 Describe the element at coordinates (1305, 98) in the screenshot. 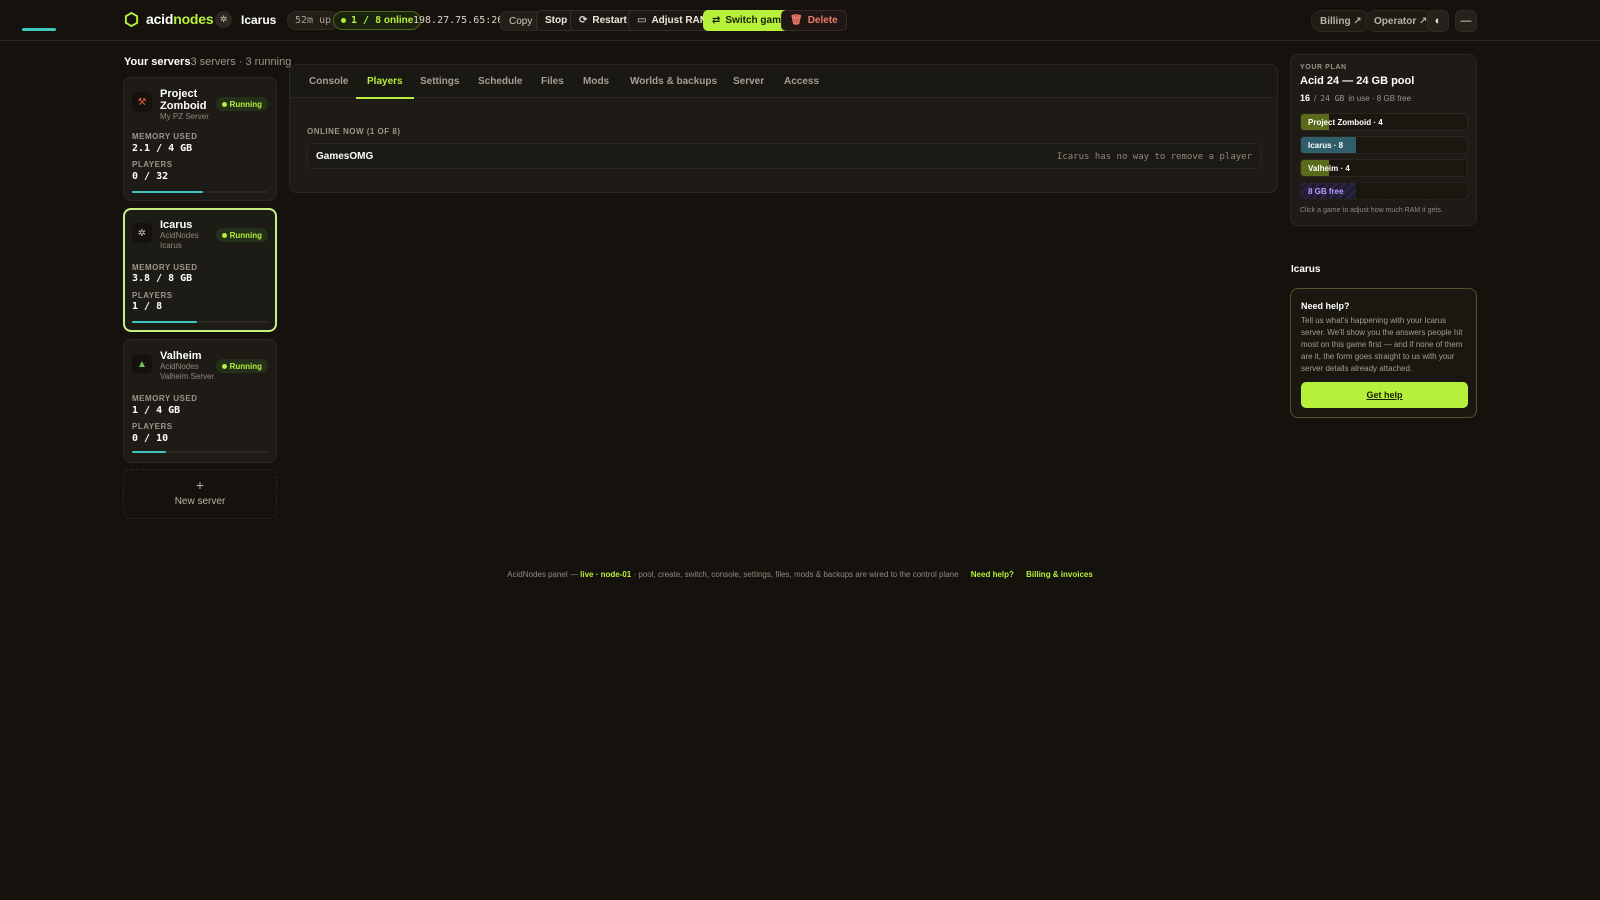

I see `plan-used: 16` at that location.